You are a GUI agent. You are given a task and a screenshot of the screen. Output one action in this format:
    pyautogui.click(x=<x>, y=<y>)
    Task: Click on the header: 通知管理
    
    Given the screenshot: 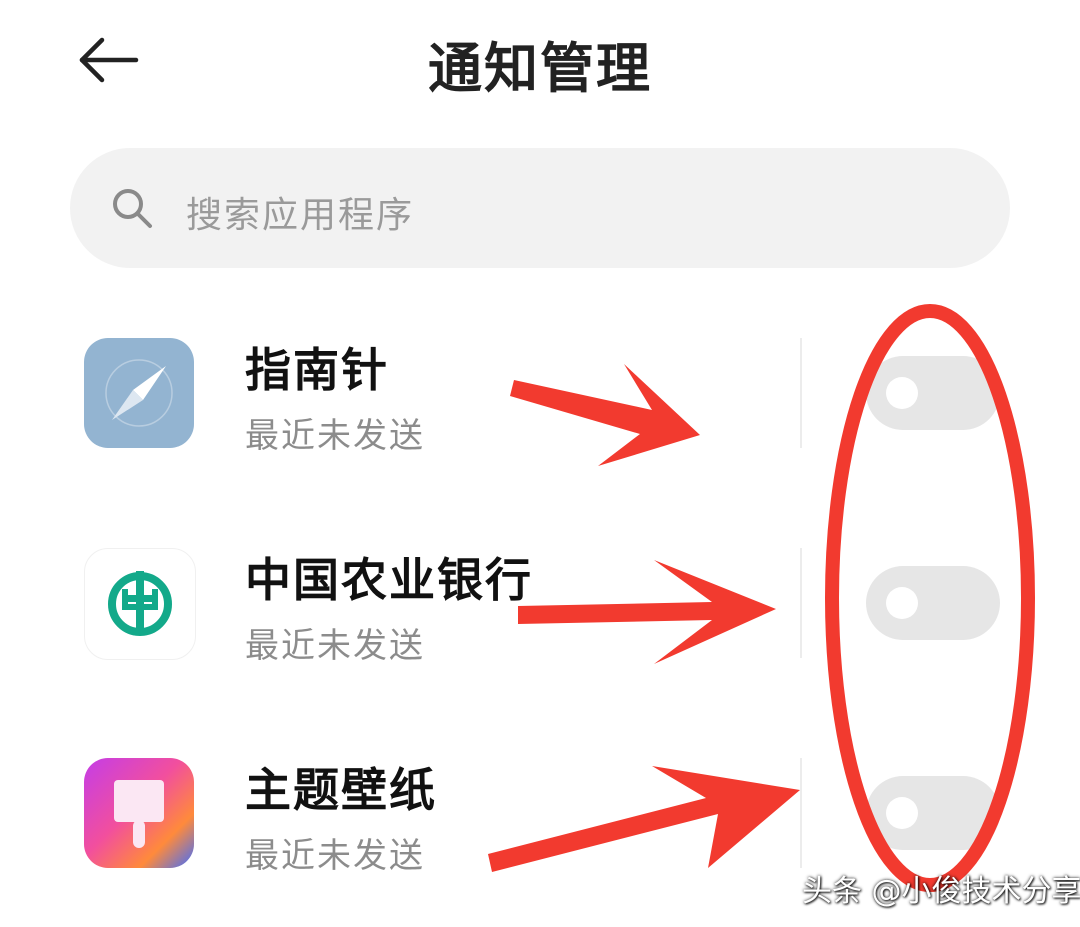 What is the action you would take?
    pyautogui.click(x=540, y=60)
    